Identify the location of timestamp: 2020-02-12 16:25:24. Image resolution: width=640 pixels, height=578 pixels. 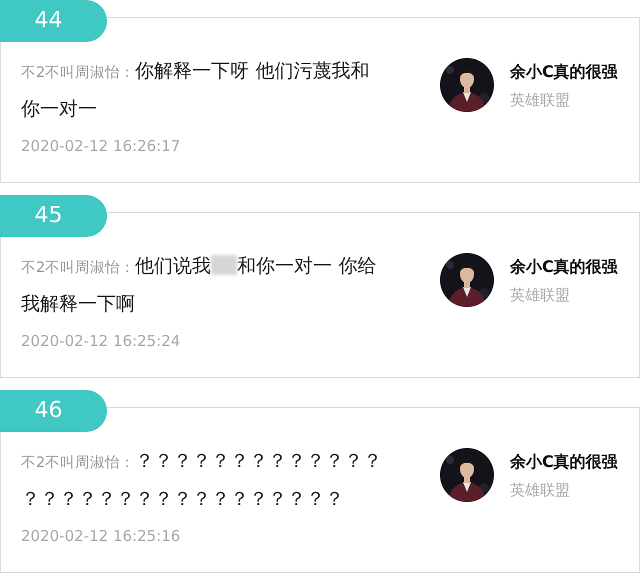
(101, 341).